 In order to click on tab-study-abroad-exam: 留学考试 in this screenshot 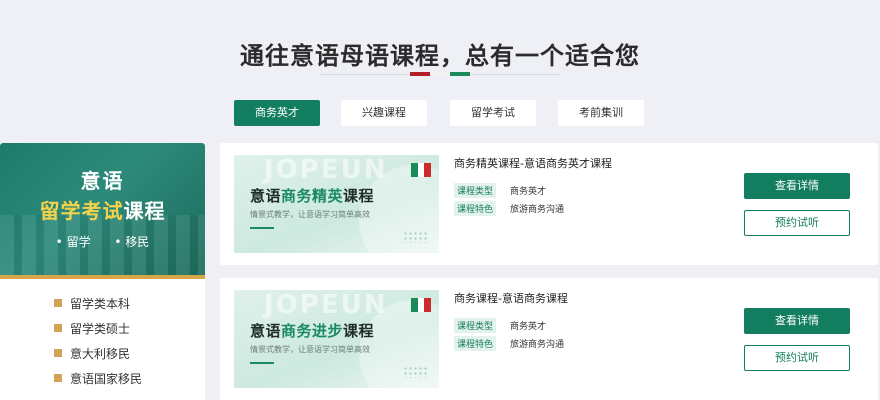, I will do `click(493, 113)`.